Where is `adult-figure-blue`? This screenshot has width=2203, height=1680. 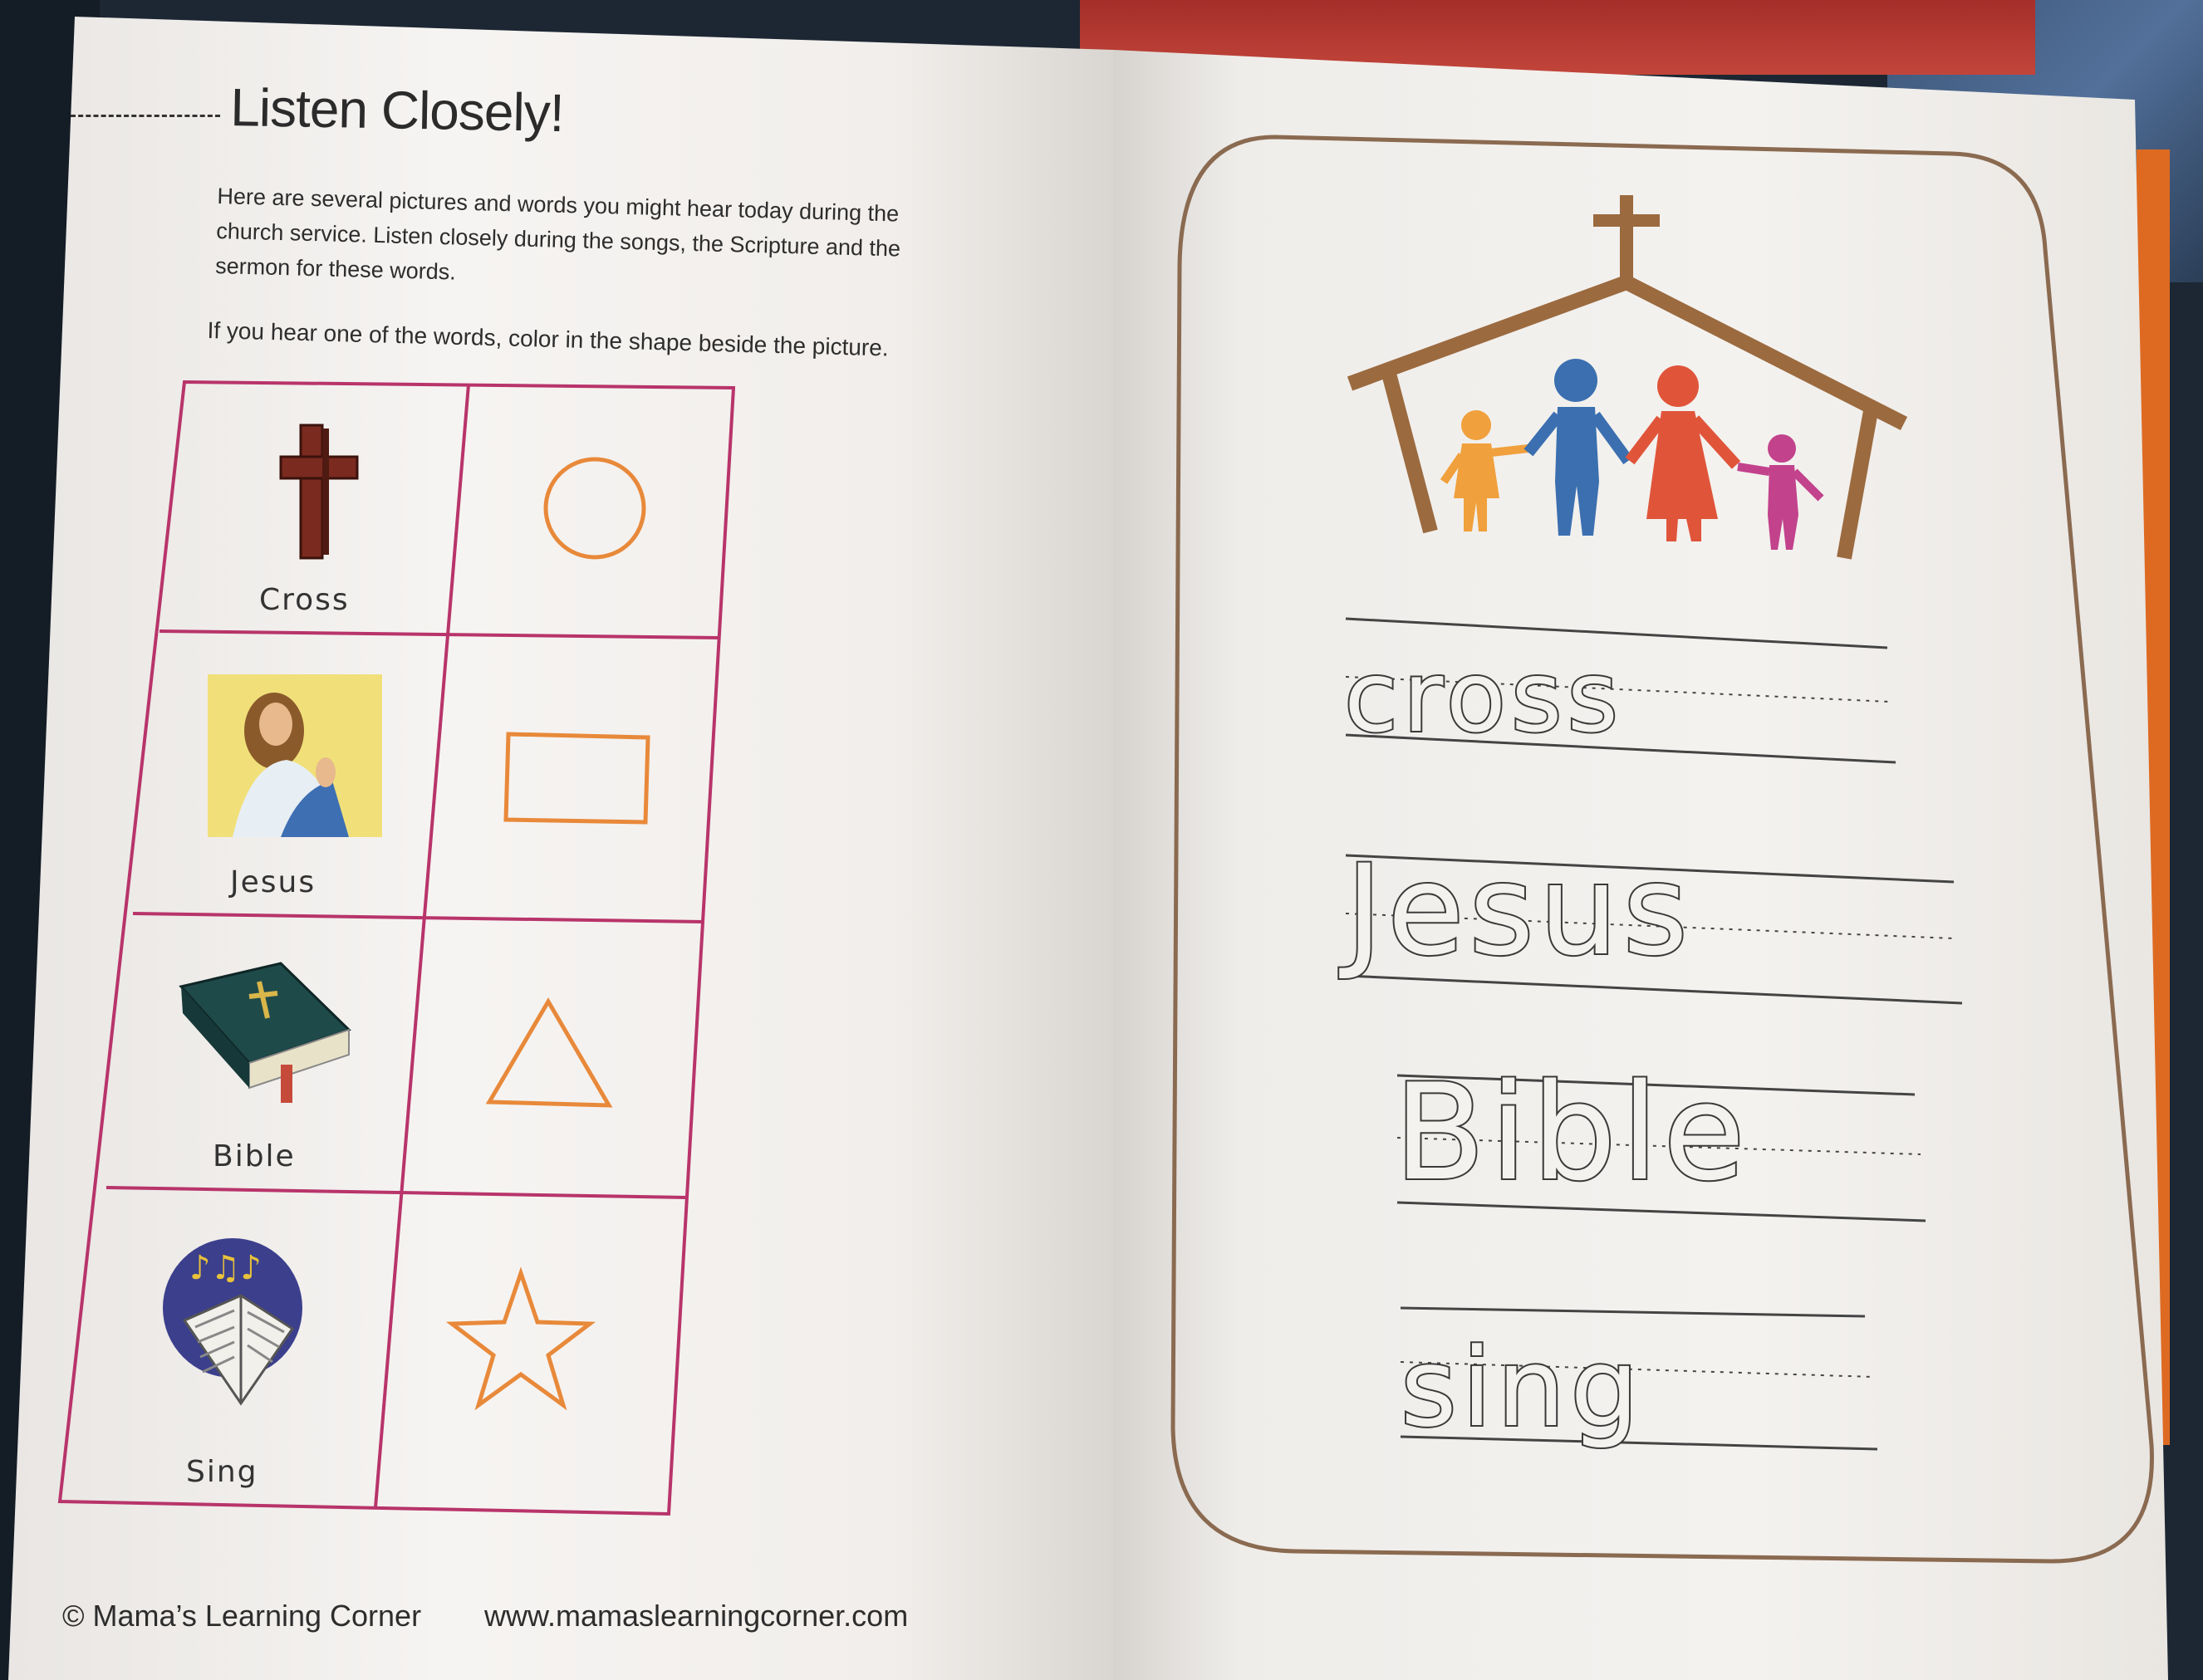
adult-figure-blue is located at coordinates (1578, 447).